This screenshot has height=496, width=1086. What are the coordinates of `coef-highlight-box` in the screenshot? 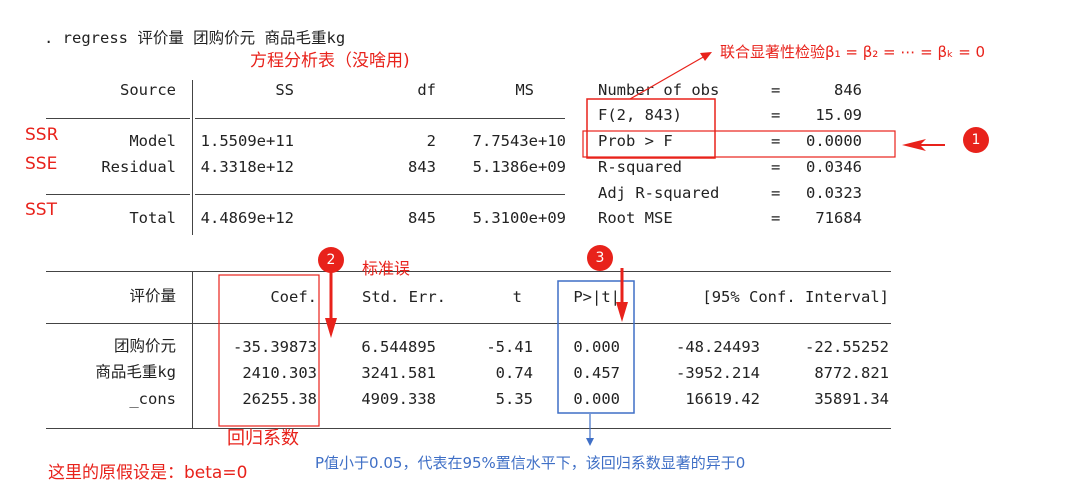 It's located at (269, 350).